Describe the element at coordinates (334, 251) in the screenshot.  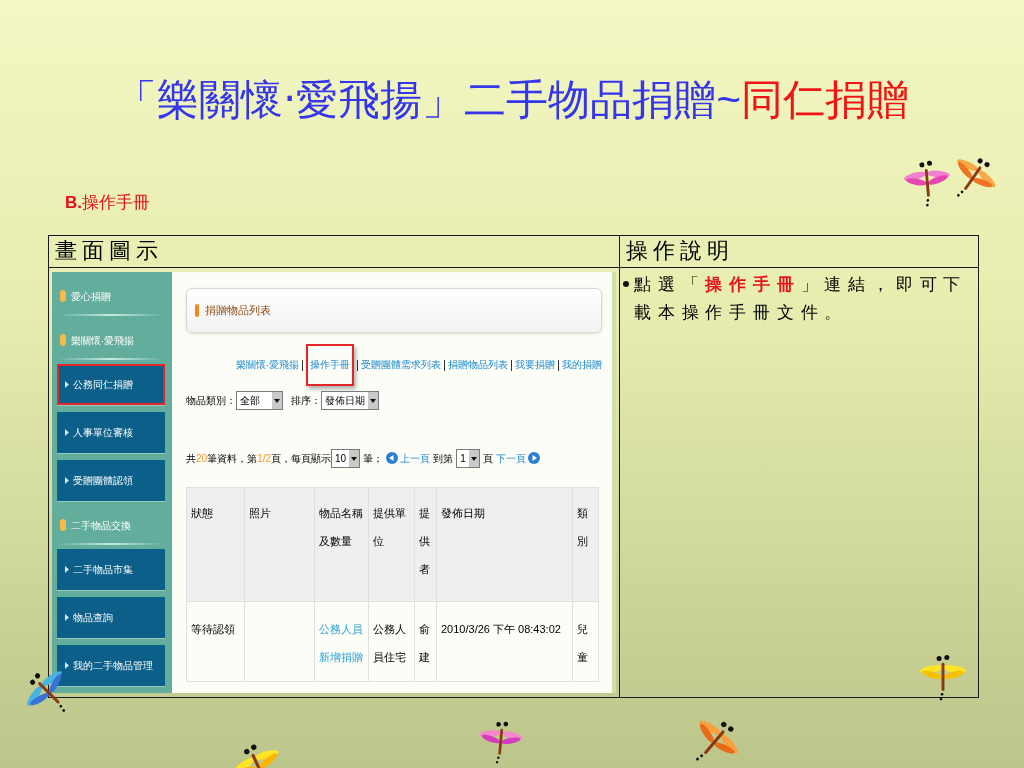
I see `column-header: 畫面圖示` at that location.